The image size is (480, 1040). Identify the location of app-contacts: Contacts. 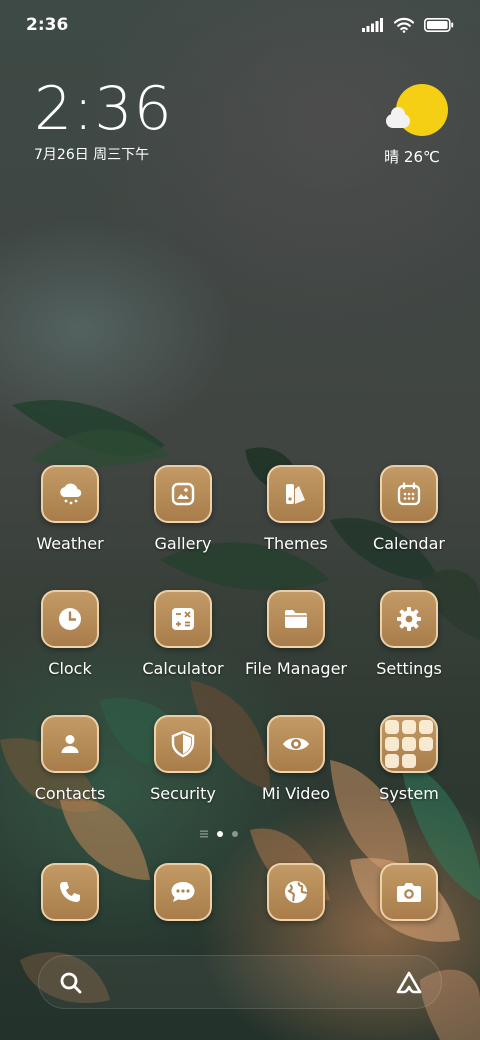
(70, 759).